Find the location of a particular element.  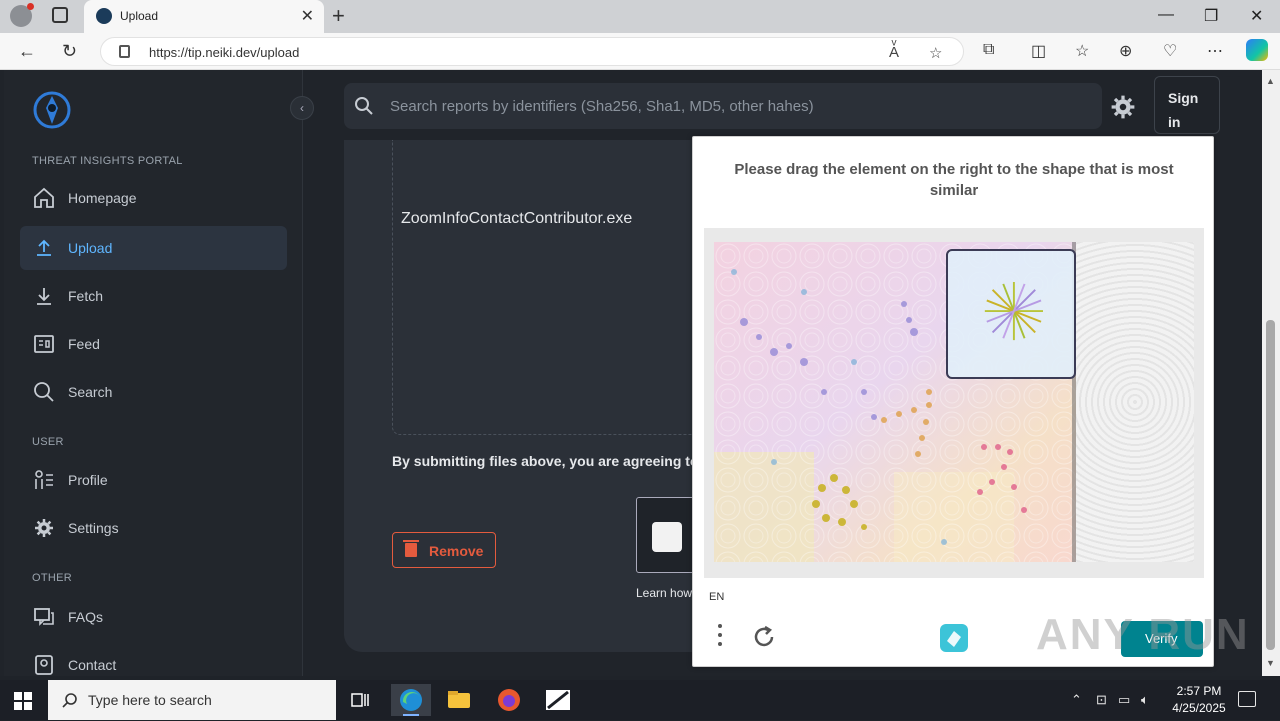

sign-in-button: Sign in is located at coordinates (1187, 105).